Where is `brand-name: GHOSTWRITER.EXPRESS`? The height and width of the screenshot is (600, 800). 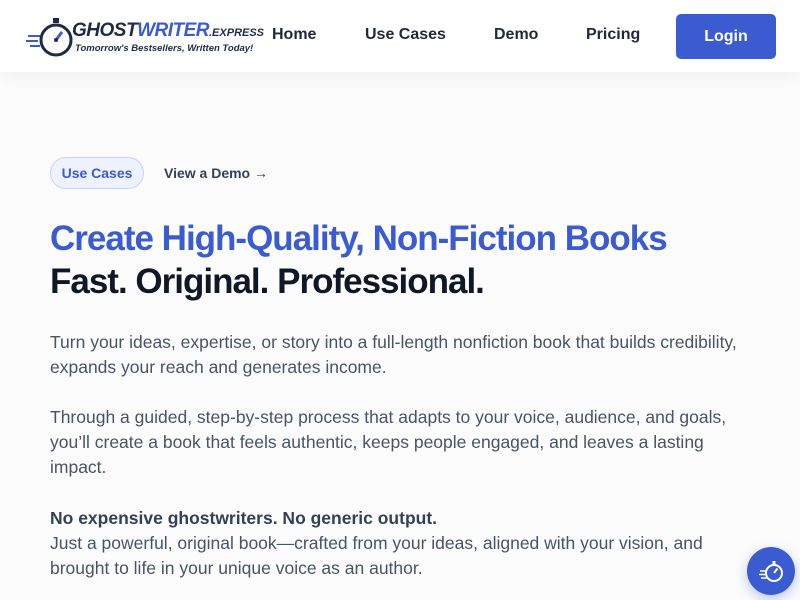 brand-name: GHOSTWRITER.EXPRESS is located at coordinates (168, 31).